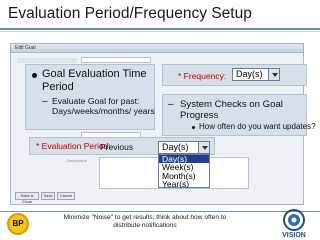 The width and height of the screenshot is (320, 240). Describe the element at coordinates (58, 87) in the screenshot. I see `goal-evaluation-bullet-cont: Period` at that location.